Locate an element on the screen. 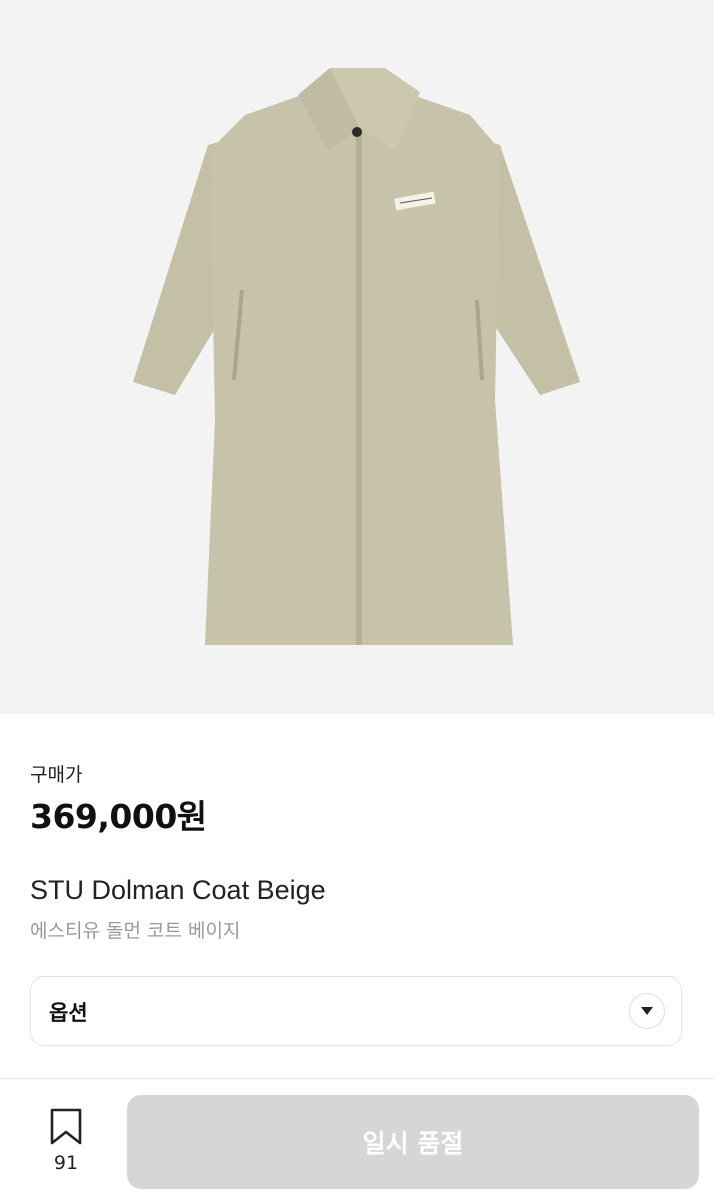 Image resolution: width=714 pixels, height=1200 pixels. sold-out-button: 일시 품절 is located at coordinates (413, 1142).